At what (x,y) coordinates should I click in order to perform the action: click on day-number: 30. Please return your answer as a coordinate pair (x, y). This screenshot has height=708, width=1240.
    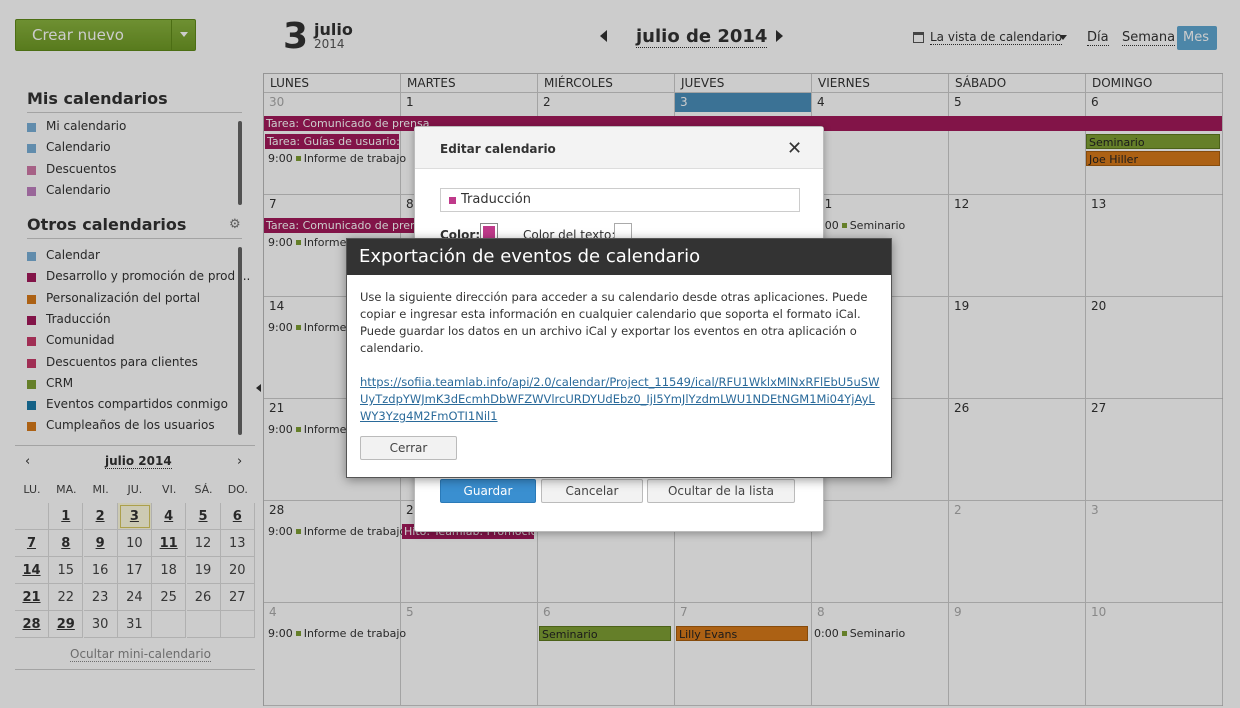
    Looking at the image, I should click on (276, 102).